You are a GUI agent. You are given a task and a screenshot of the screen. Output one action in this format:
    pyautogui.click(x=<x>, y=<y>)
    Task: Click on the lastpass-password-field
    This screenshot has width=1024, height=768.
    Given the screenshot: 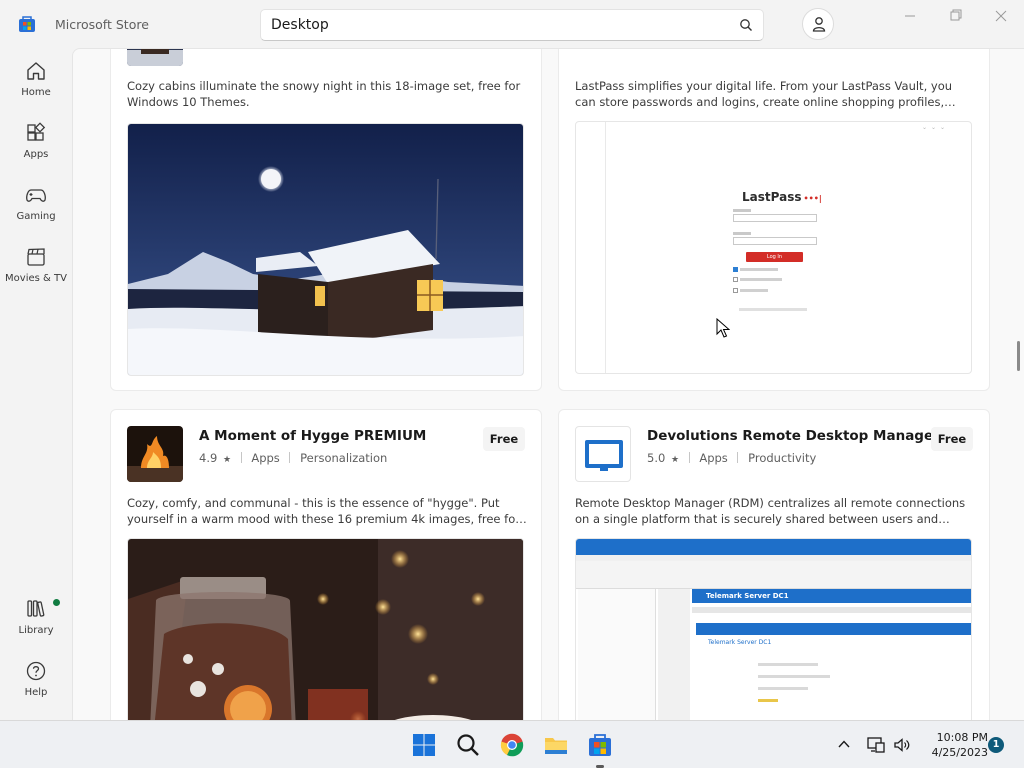 What is the action you would take?
    pyautogui.click(x=775, y=241)
    